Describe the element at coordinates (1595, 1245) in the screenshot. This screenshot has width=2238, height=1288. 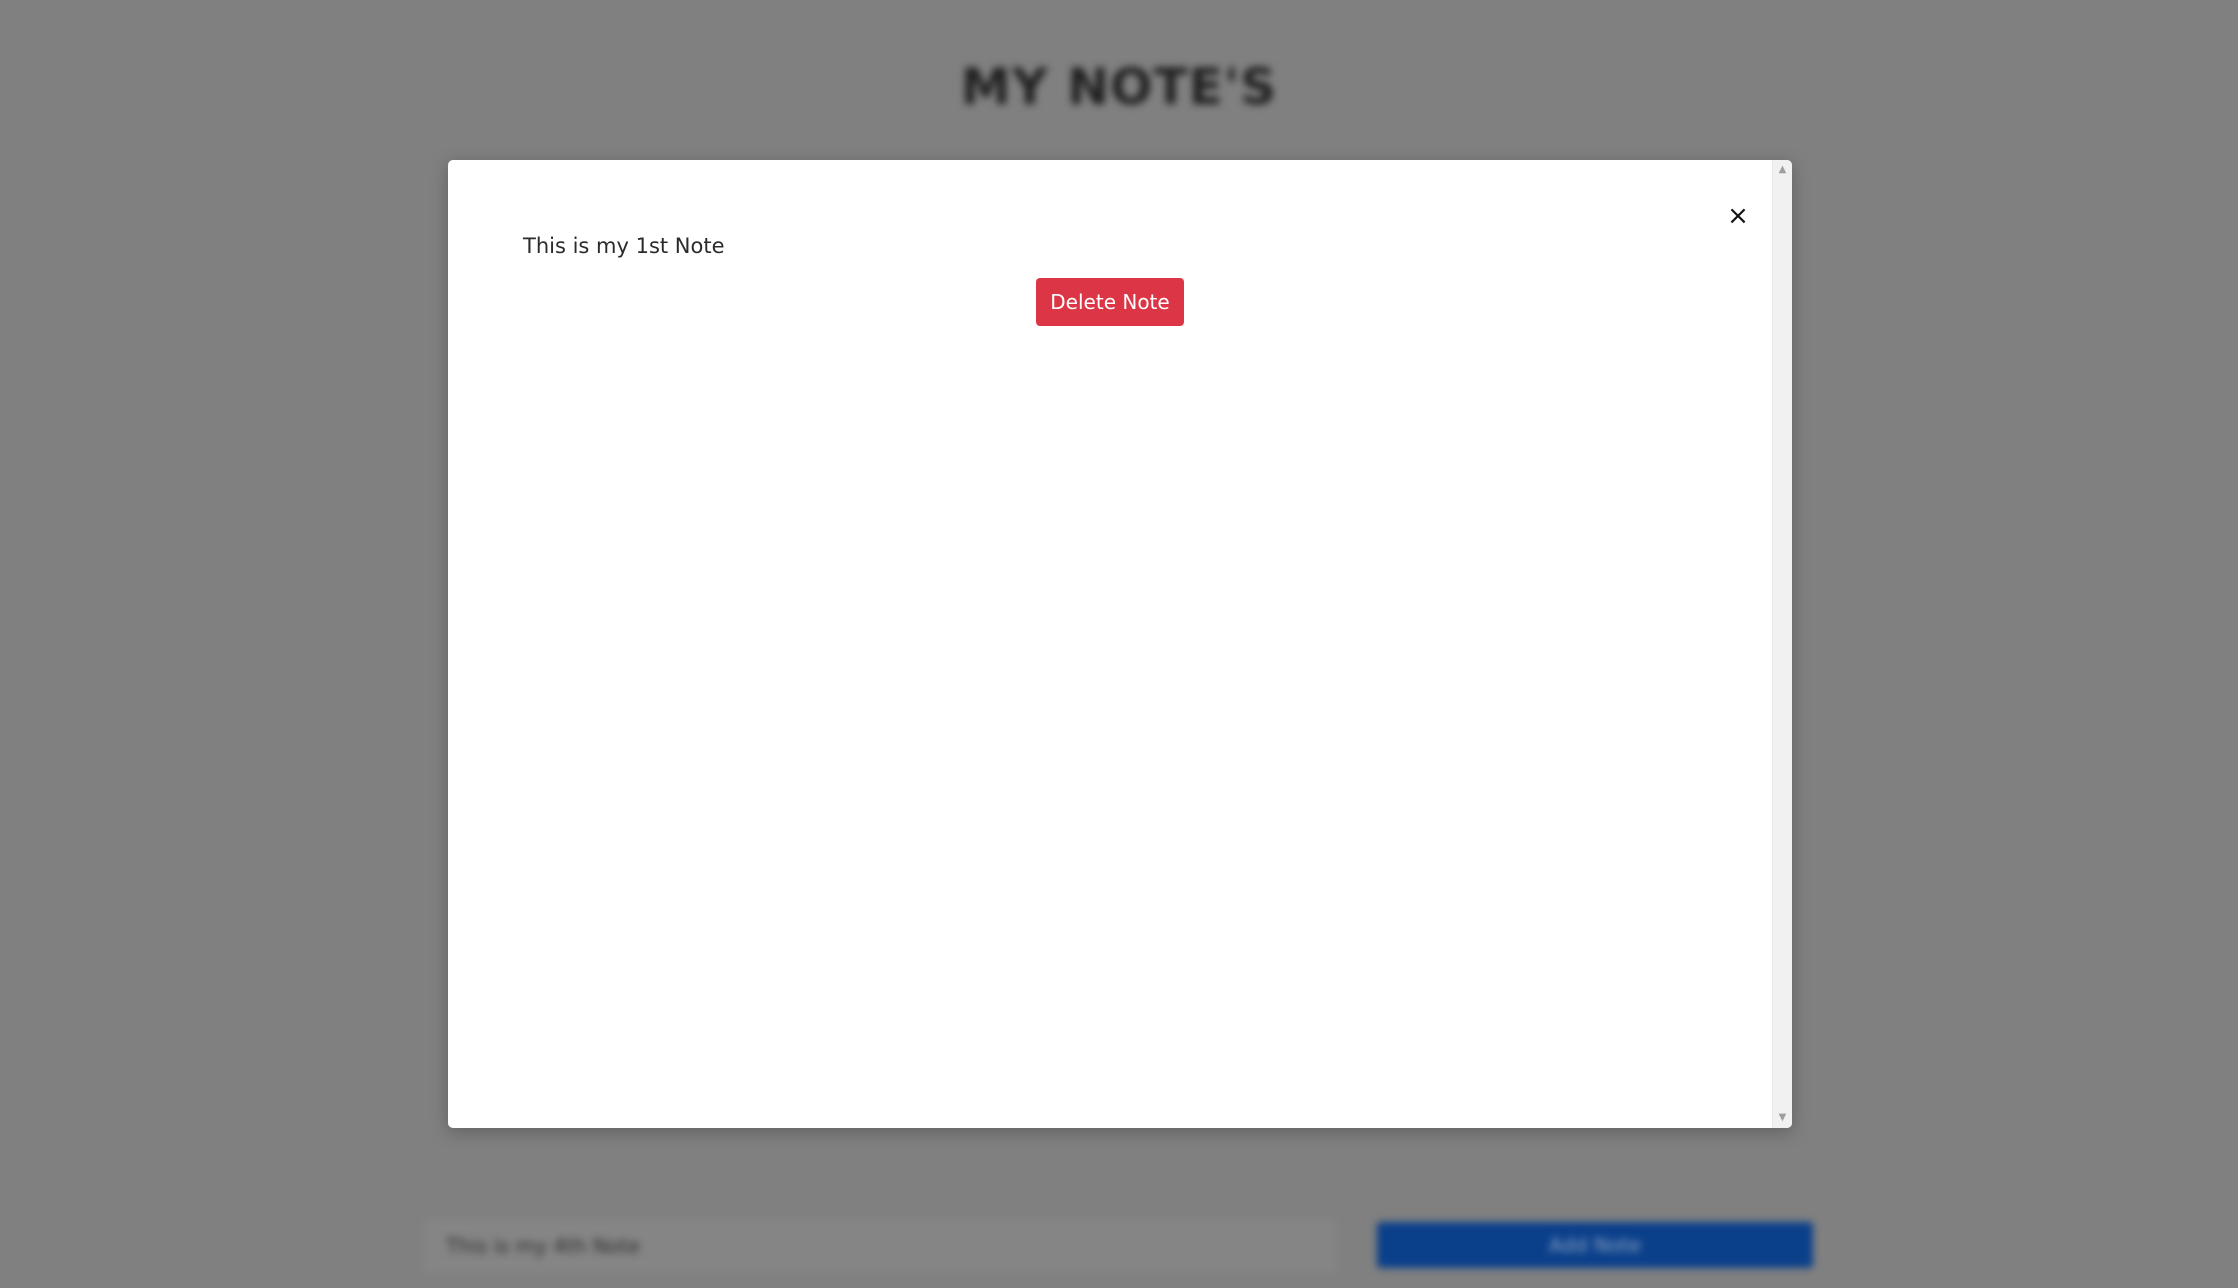
I see `add-note-button: Add Note` at that location.